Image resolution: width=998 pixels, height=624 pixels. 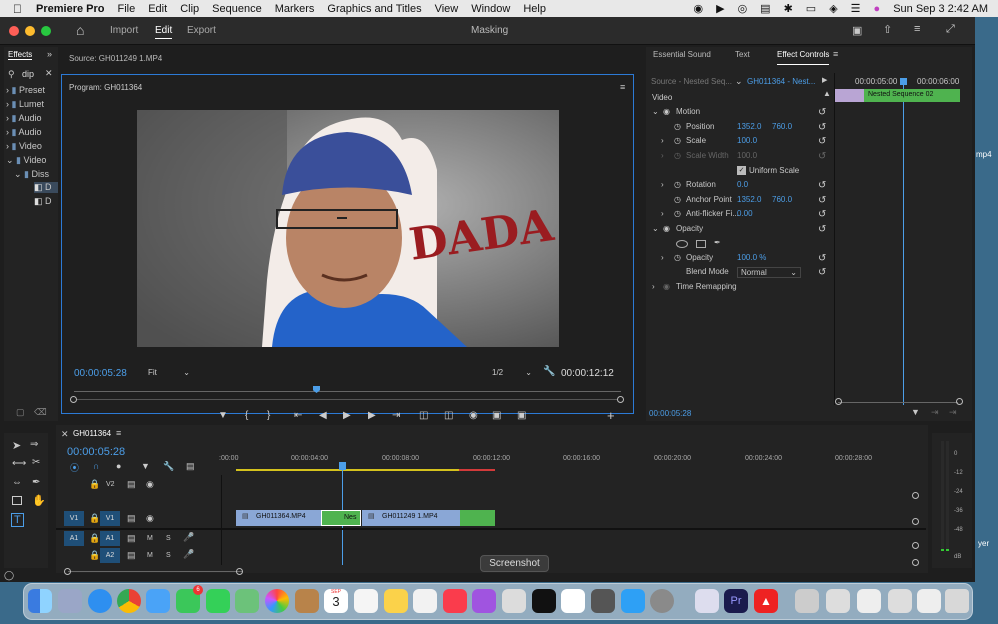 I want to click on extract-icon: ◫, so click(x=448, y=415).